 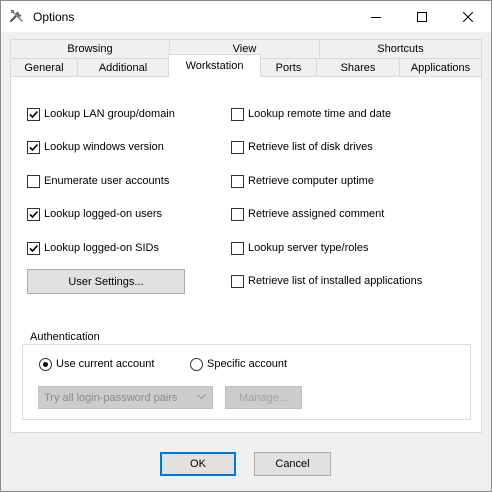 What do you see at coordinates (54, 17) in the screenshot?
I see `window-title: Options` at bounding box center [54, 17].